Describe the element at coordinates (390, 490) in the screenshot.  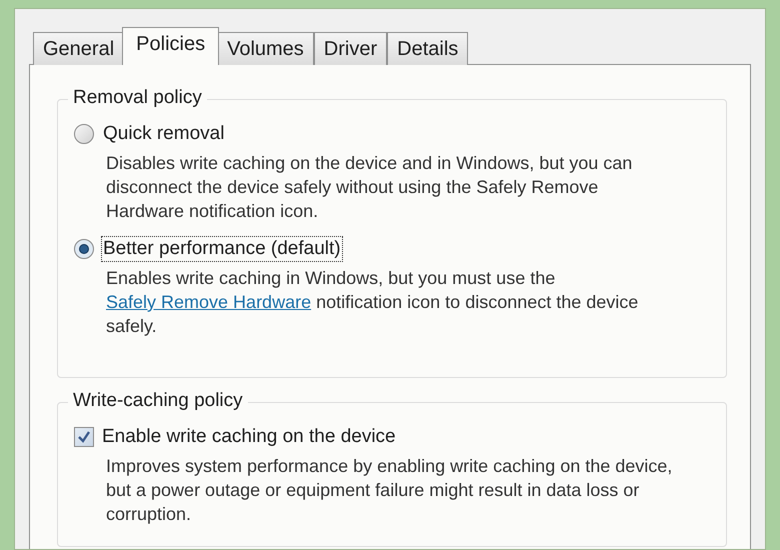
I see `description-text: Improves system performance by enabling write caching on the device, but a power outage or equipment failure might result in data loss or corruption.` at that location.